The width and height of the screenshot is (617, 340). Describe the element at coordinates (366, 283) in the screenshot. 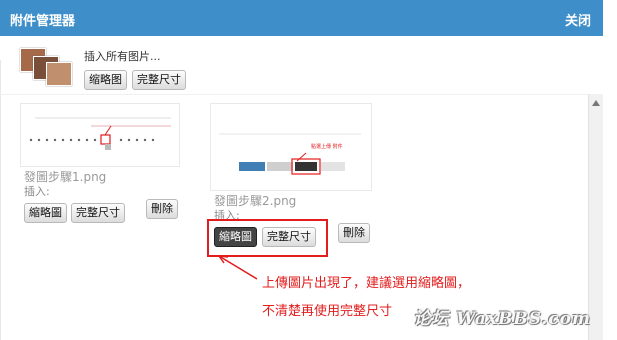

I see `annotation-line-1: 上傳圖片出現了，建議選用縮略圖，` at that location.